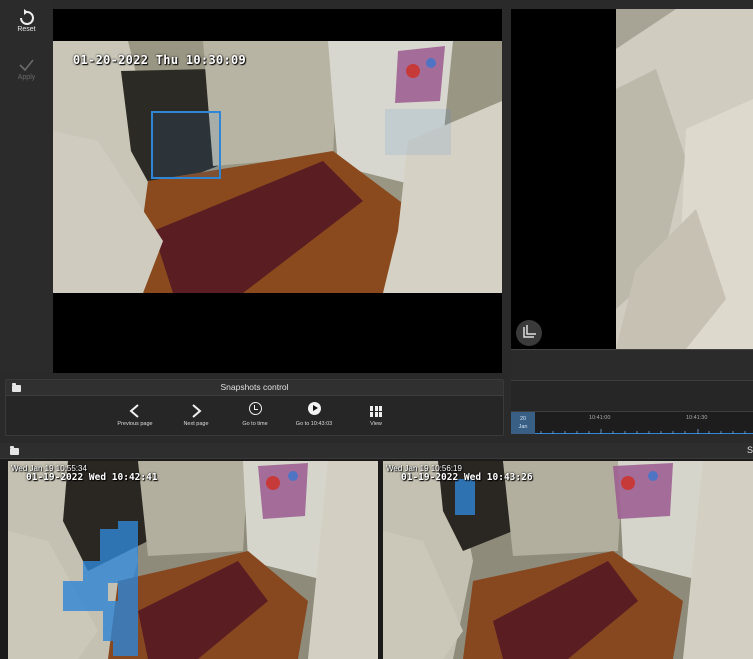 Image resolution: width=753 pixels, height=659 pixels. Describe the element at coordinates (196, 410) in the screenshot. I see `chevron-right-icon` at that location.